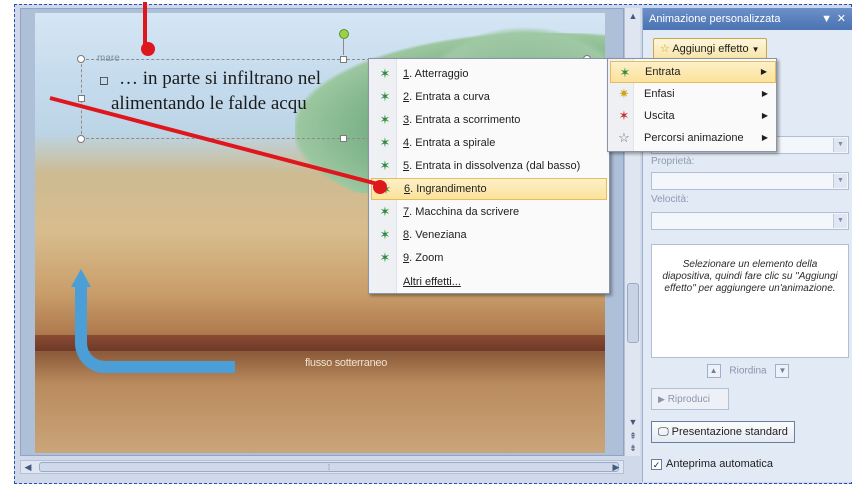 The width and height of the screenshot is (854, 487). What do you see at coordinates (465, 120) in the screenshot?
I see `effect-item-label: . Entrata a scorrimento` at bounding box center [465, 120].